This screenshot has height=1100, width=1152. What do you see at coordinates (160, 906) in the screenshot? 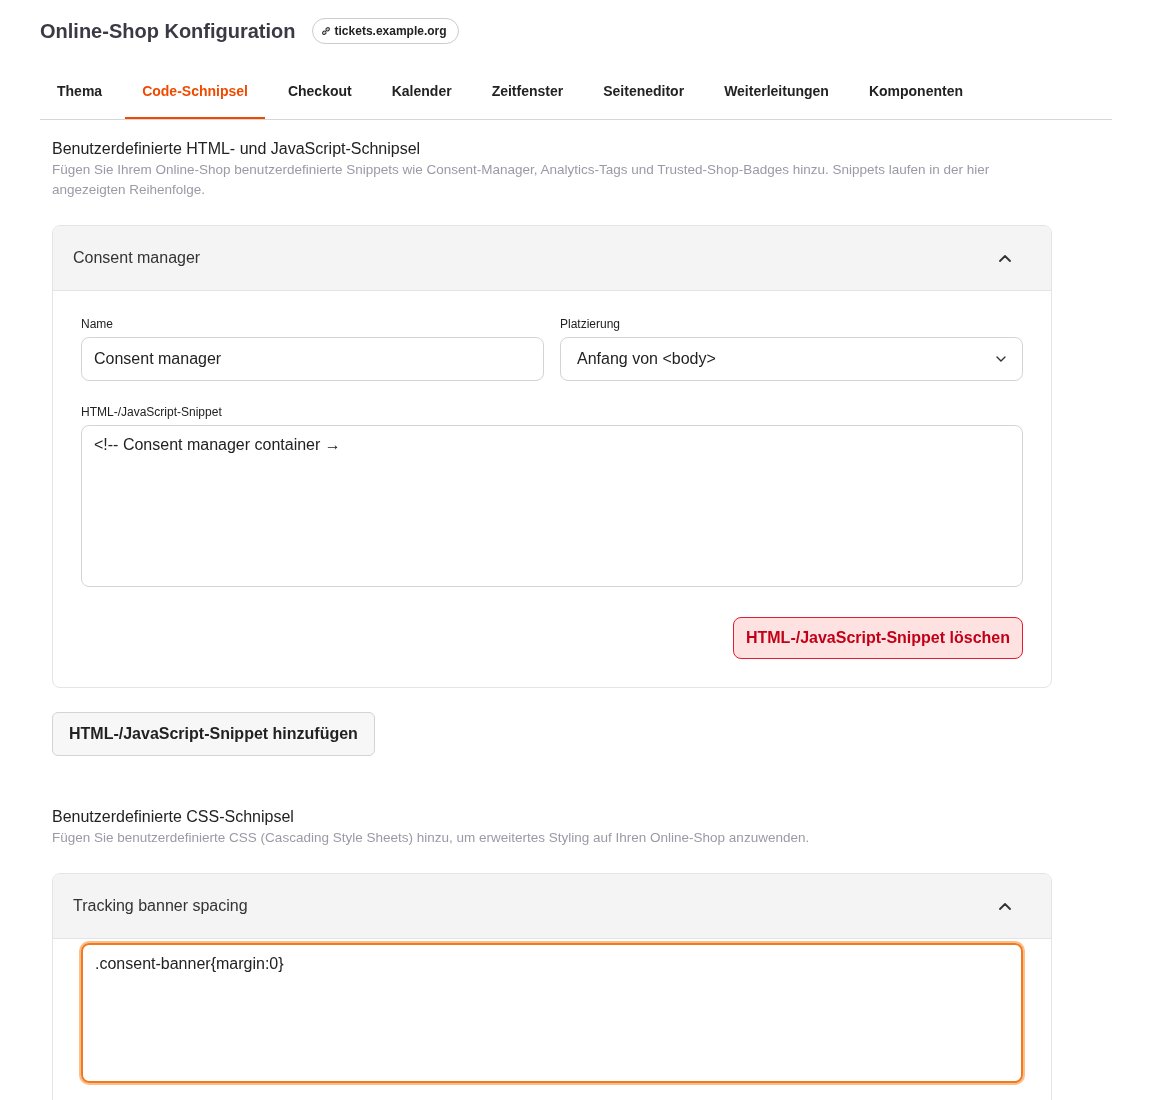
I see `card-title: Tracking banner spacing` at bounding box center [160, 906].